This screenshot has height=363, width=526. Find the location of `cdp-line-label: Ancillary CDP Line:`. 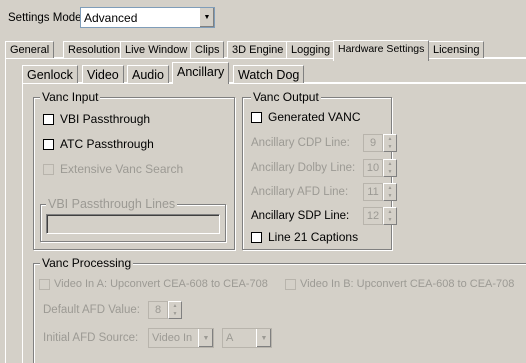

cdp-line-label: Ancillary CDP Line: is located at coordinates (300, 143).